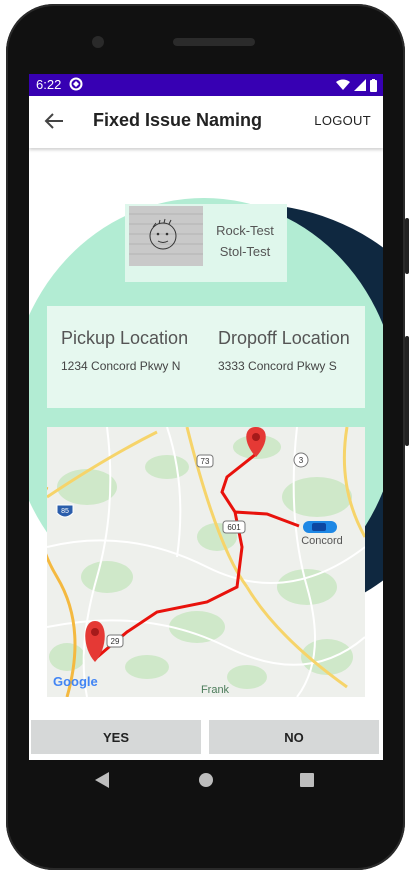 This screenshot has height=878, width=413. Describe the element at coordinates (121, 366) in the screenshot. I see `pickup-address: 1234 Concord Pkwy N` at that location.